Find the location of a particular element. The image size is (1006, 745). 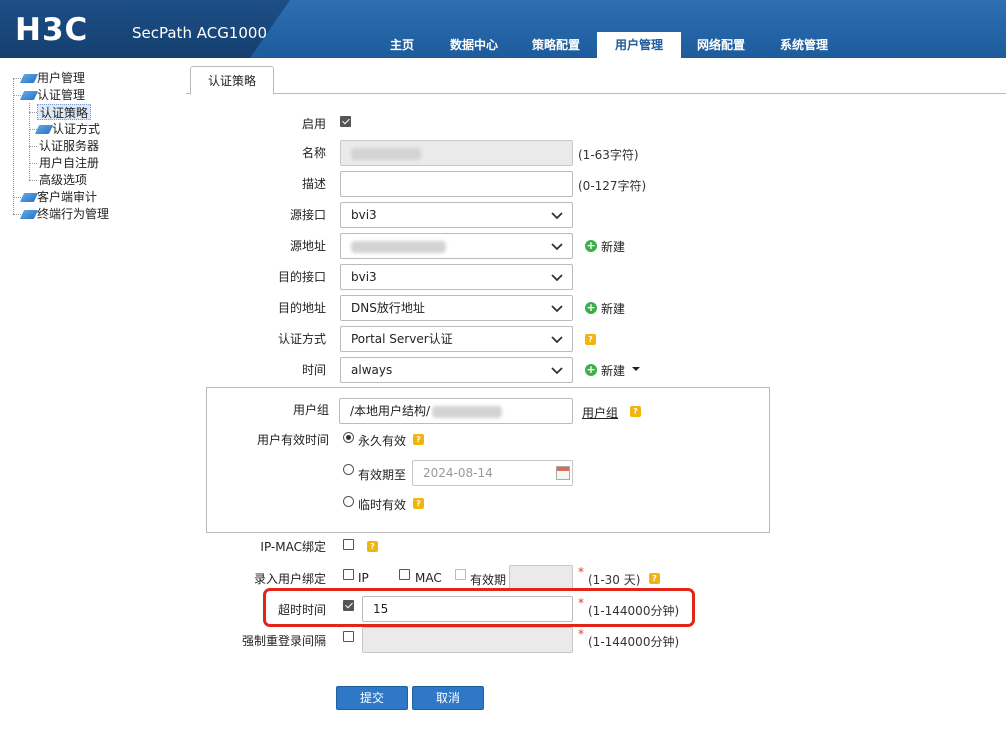

caret-down-icon is located at coordinates (636, 369).